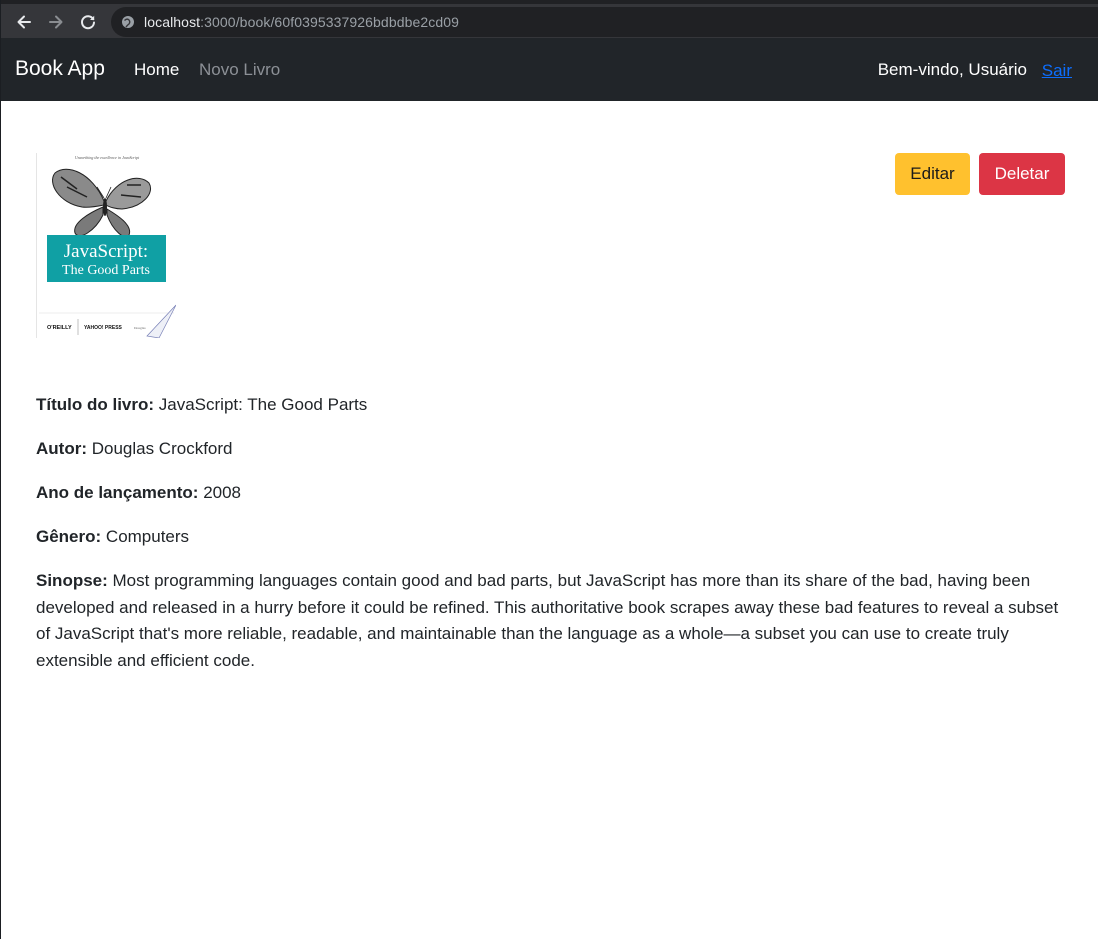 This screenshot has height=939, width=1098. Describe the element at coordinates (95, 404) in the screenshot. I see `detail-title-label: Título do livro:` at that location.